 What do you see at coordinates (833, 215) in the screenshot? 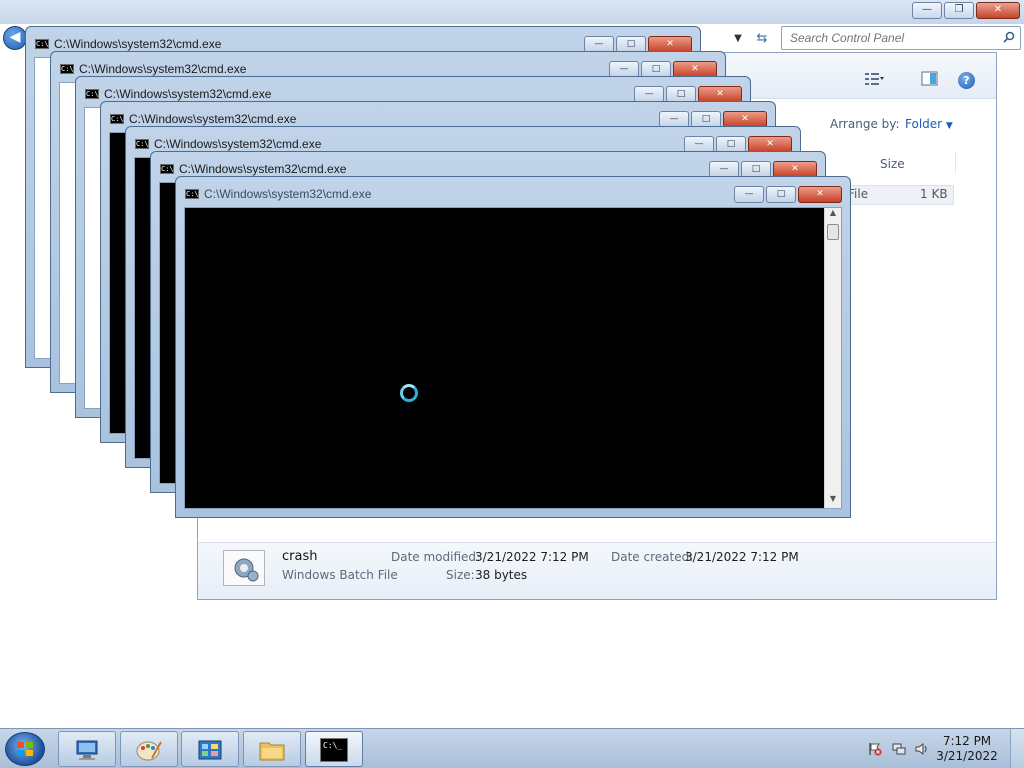
I see `scroll-up-arrow-icon: ▲` at bounding box center [833, 215].